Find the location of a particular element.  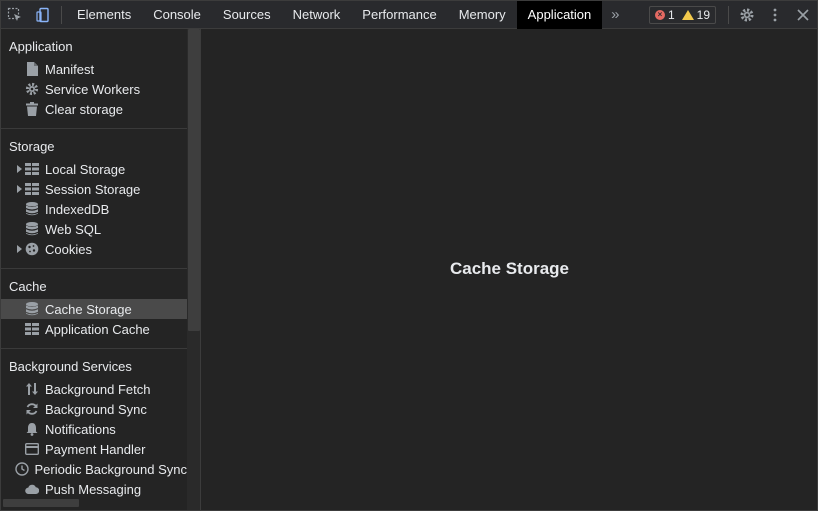

sidebar-item-clear-storage: Clear storage is located at coordinates (94, 109).